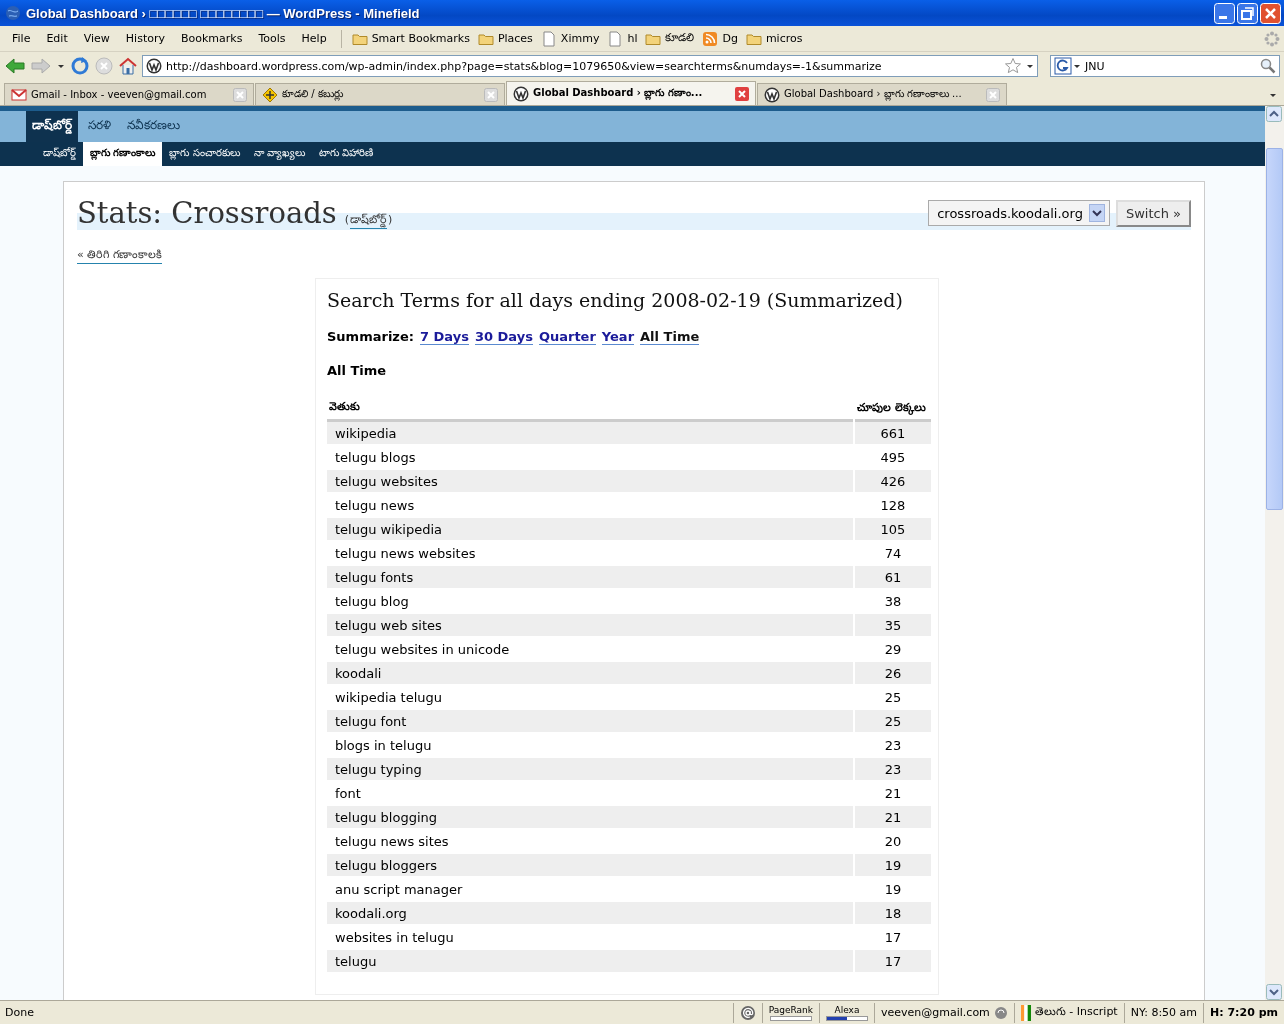  What do you see at coordinates (19, 94) in the screenshot?
I see `mail-icon` at bounding box center [19, 94].